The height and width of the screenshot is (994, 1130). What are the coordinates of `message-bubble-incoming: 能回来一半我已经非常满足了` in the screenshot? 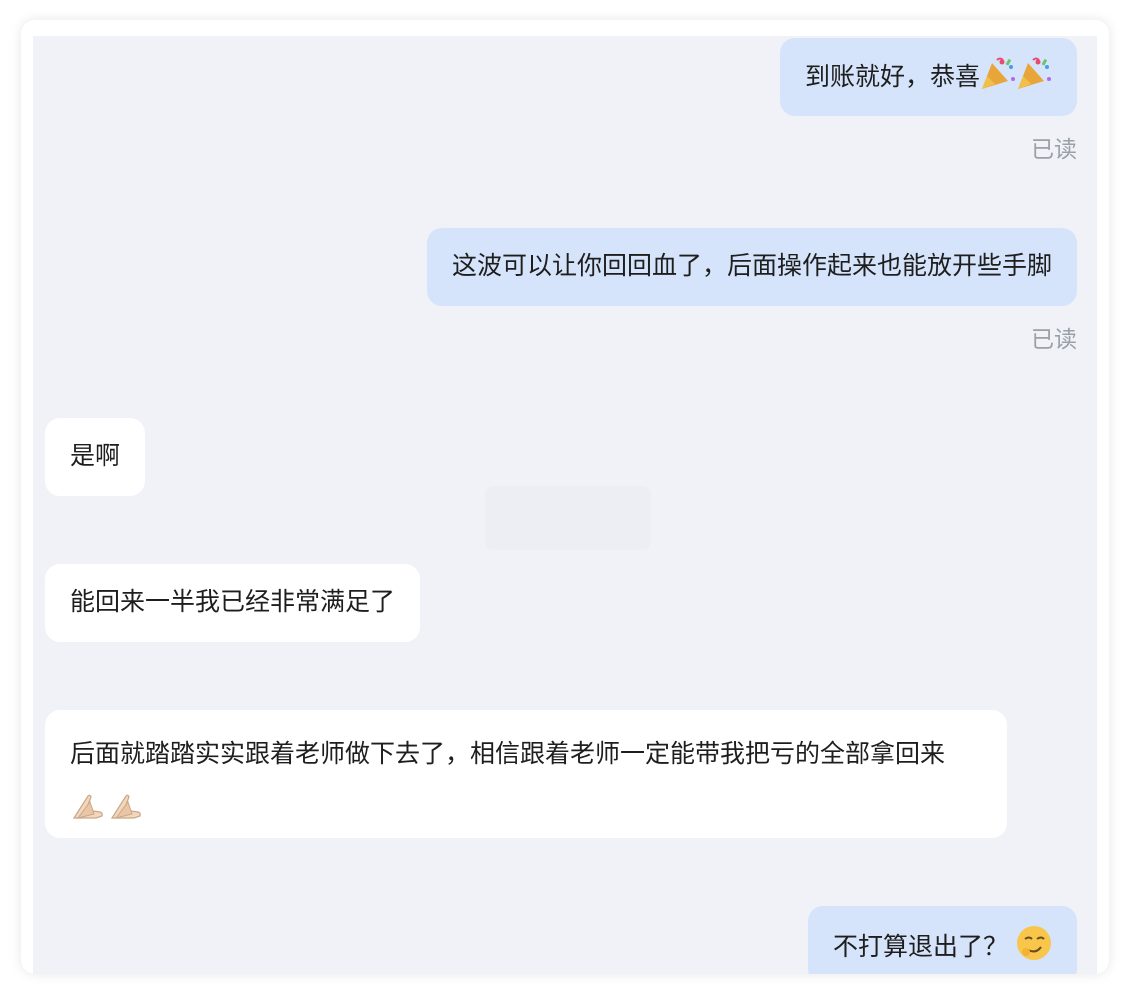 It's located at (233, 603).